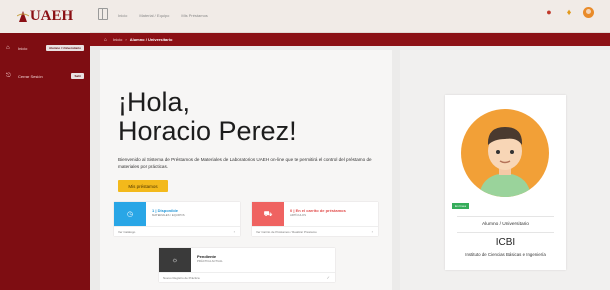  What do you see at coordinates (8, 76) in the screenshot?
I see `logout-icon: ⎋` at bounding box center [8, 76].